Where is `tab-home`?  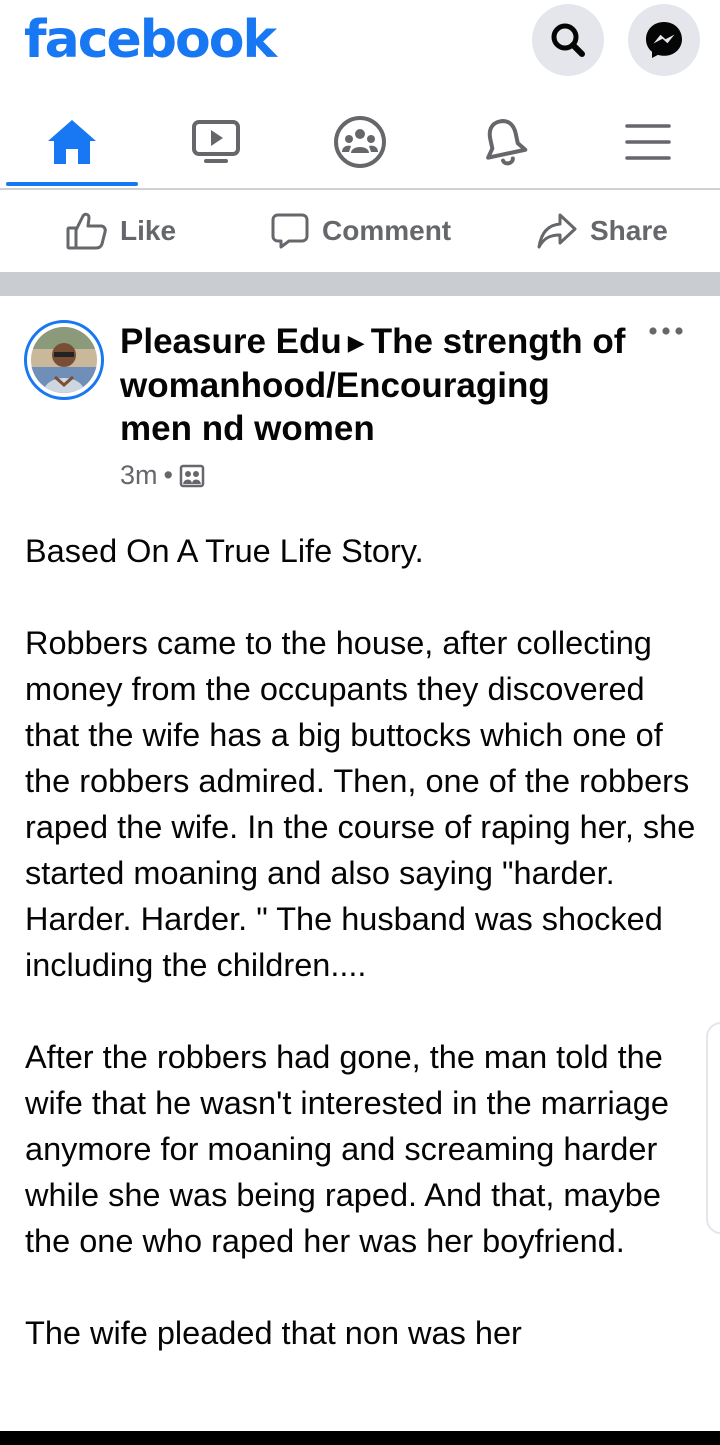 tab-home is located at coordinates (72, 142).